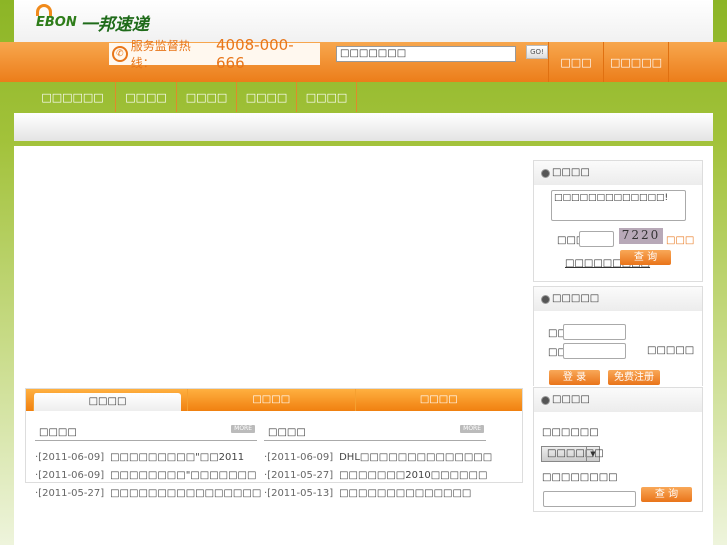  Describe the element at coordinates (572, 454) in the screenshot. I see `region-select: □□□□□□ ▼` at that location.